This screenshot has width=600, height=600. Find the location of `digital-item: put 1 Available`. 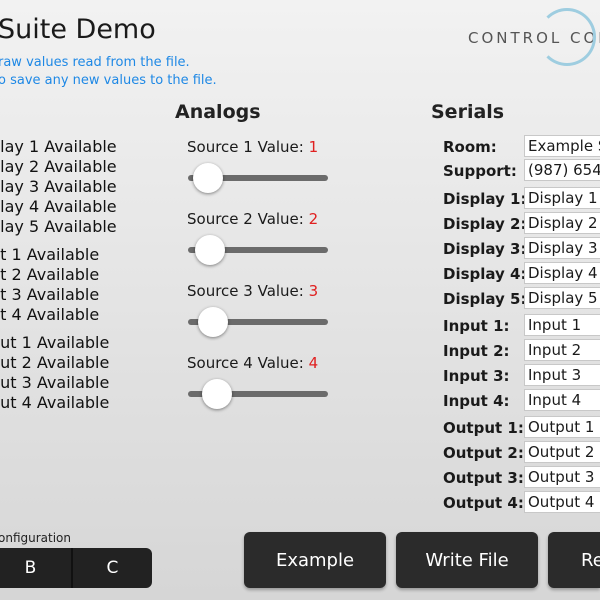

digital-item: put 1 Available is located at coordinates (55, 342).